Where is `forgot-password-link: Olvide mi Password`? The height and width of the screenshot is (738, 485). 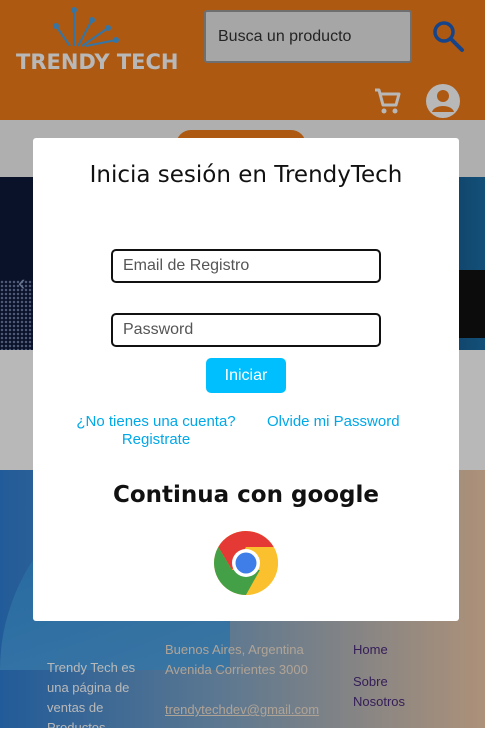
forgot-password-link: Olvide mi Password is located at coordinates (333, 421).